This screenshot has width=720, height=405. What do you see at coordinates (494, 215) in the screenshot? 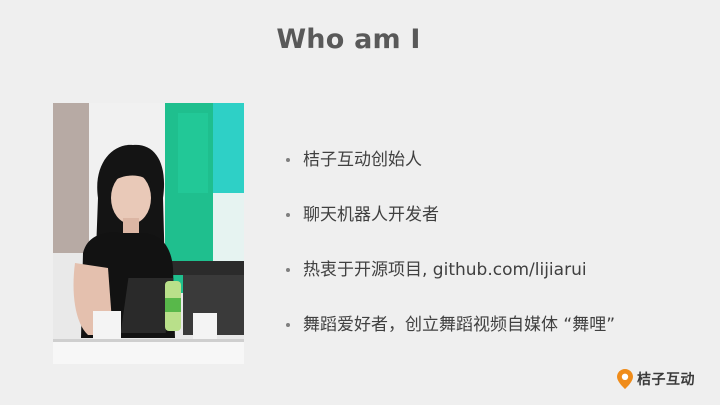
I see `bullet-item: 聊天机器人开发者` at bounding box center [494, 215].